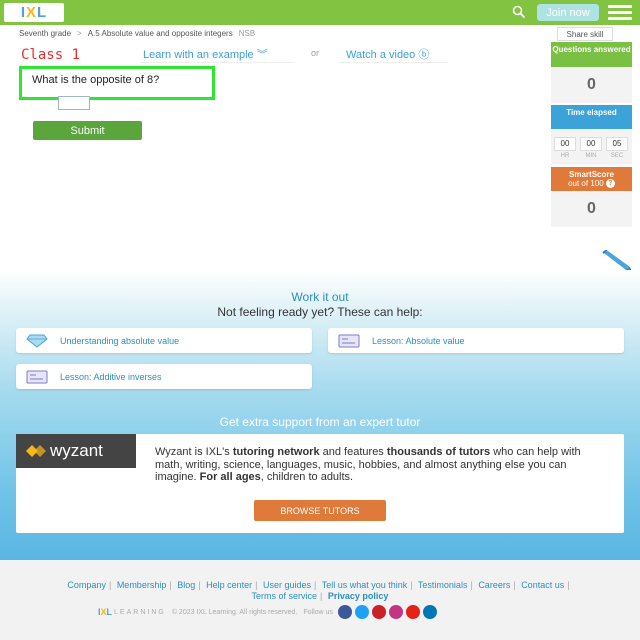  What do you see at coordinates (320, 297) in the screenshot?
I see `work-it-out-title: Work it out` at bounding box center [320, 297].